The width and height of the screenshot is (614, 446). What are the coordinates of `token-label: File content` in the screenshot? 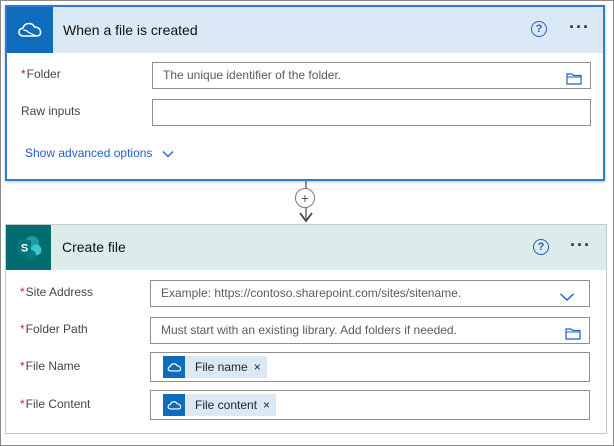 It's located at (226, 404).